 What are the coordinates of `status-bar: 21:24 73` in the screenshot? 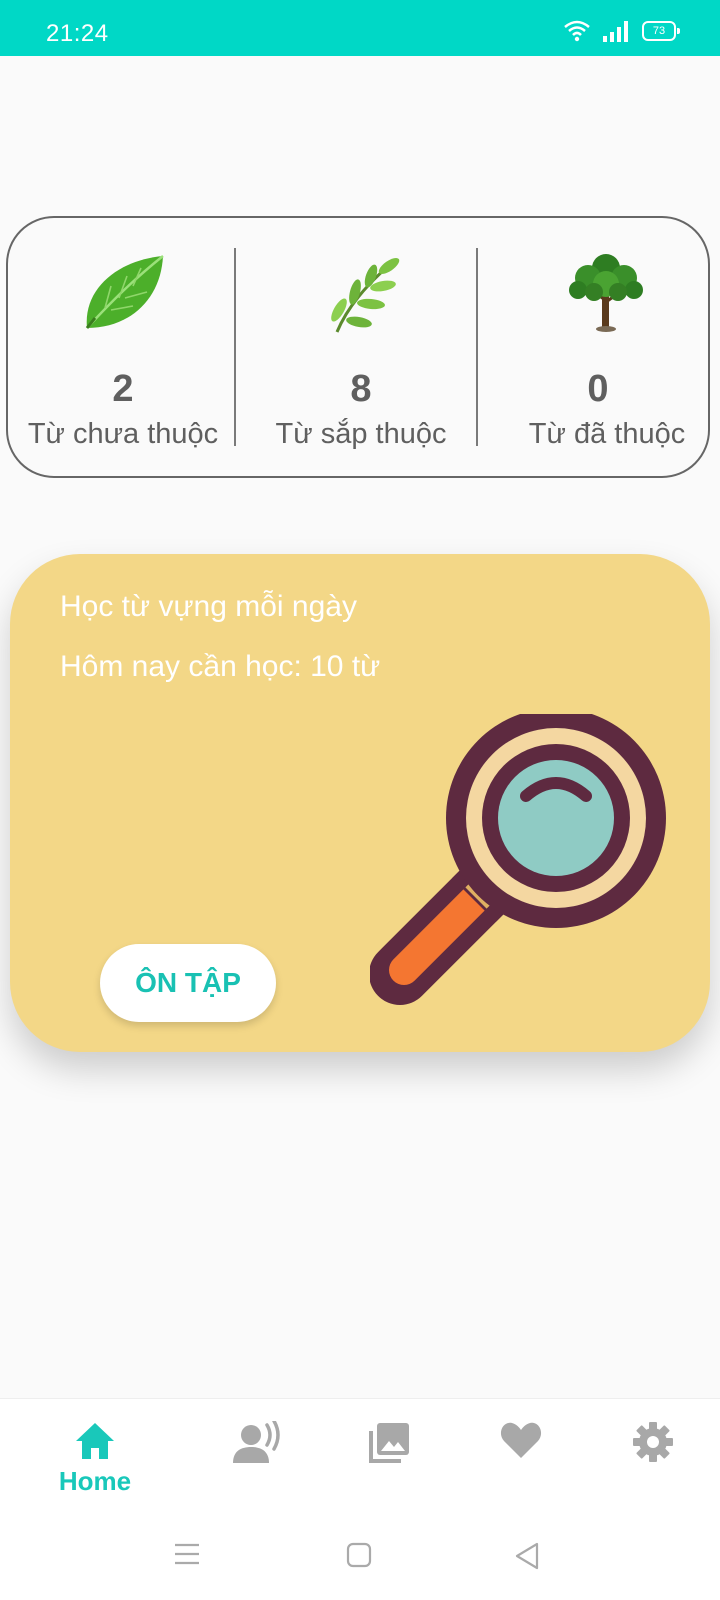 It's located at (360, 28).